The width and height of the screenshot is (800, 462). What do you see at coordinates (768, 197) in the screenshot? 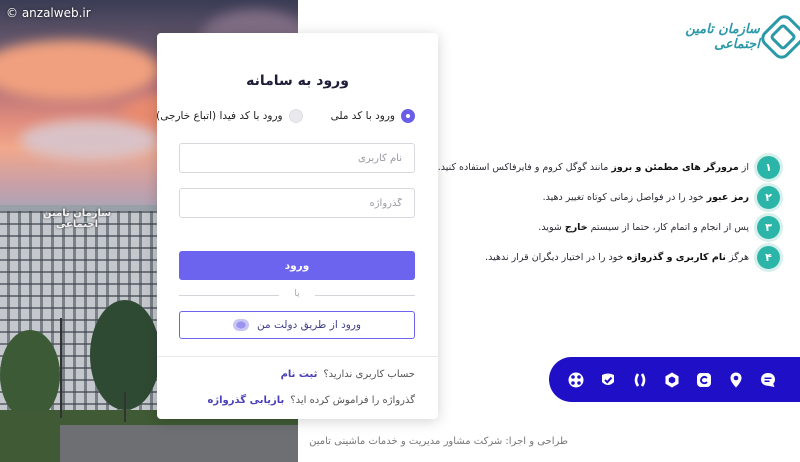
I see `tip-number: ۲` at bounding box center [768, 197].